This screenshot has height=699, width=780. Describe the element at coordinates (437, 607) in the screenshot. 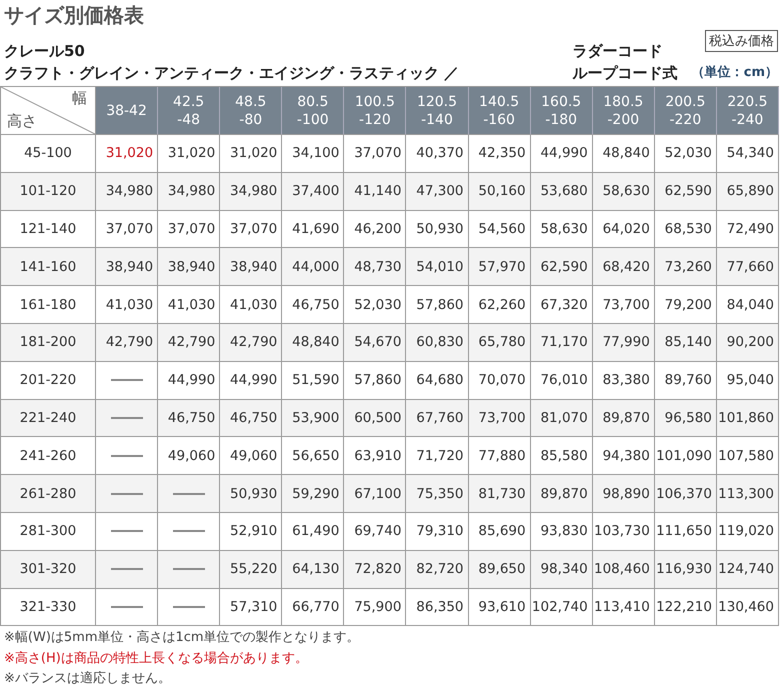

I see `price-cell: 86,350` at that location.